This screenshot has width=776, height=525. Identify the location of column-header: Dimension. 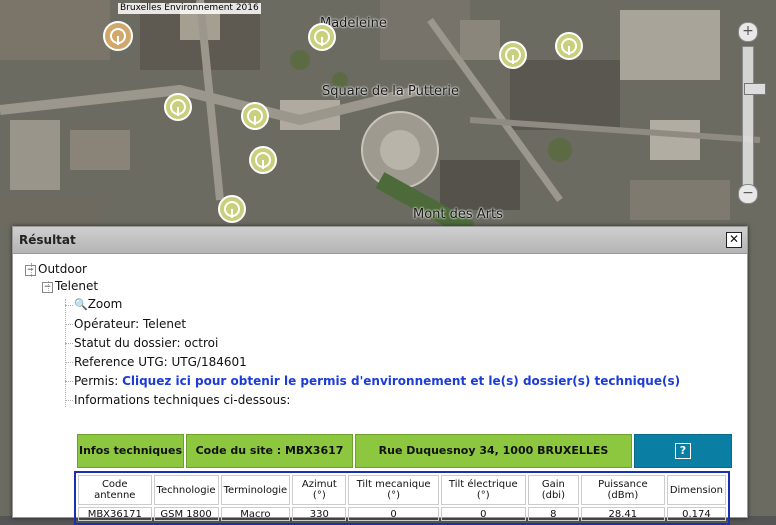
(696, 490).